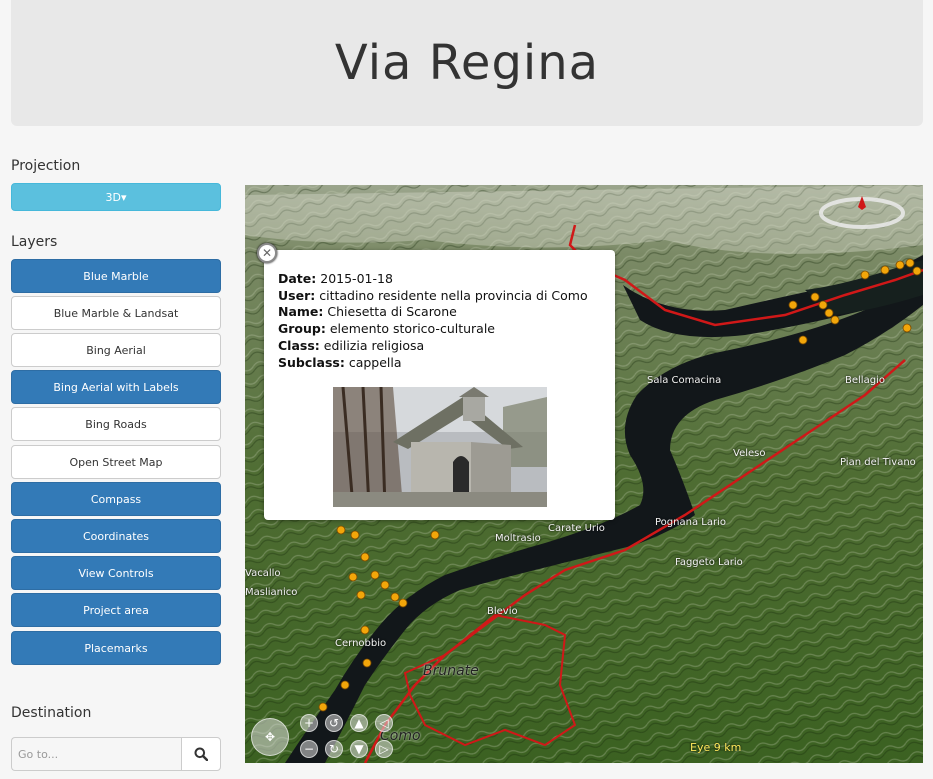 This screenshot has height=779, width=933. Describe the element at coordinates (297, 295) in the screenshot. I see `popup-user-label: User:` at that location.